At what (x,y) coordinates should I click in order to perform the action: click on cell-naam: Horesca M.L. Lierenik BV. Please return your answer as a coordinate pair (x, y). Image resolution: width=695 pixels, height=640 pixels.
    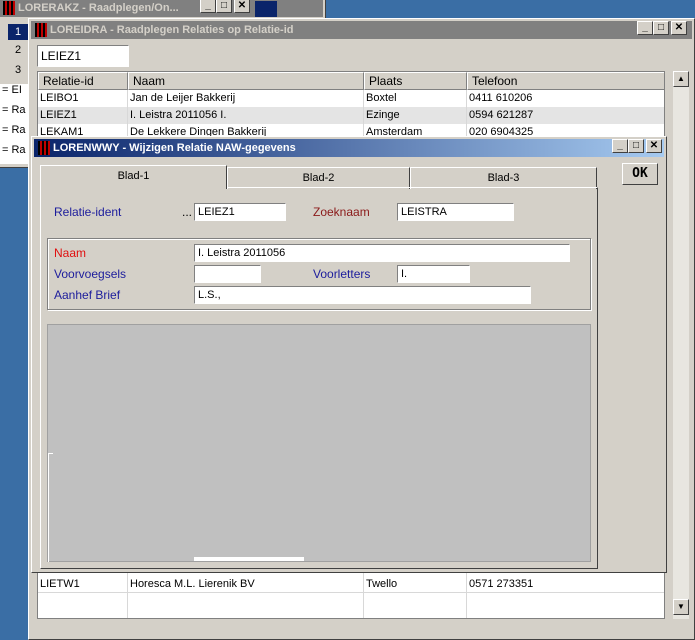
    Looking at the image, I should click on (192, 584).